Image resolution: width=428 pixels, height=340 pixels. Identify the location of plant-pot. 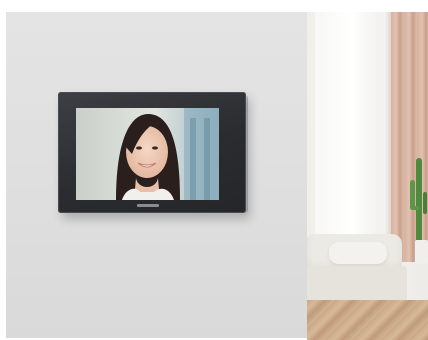
(421, 252).